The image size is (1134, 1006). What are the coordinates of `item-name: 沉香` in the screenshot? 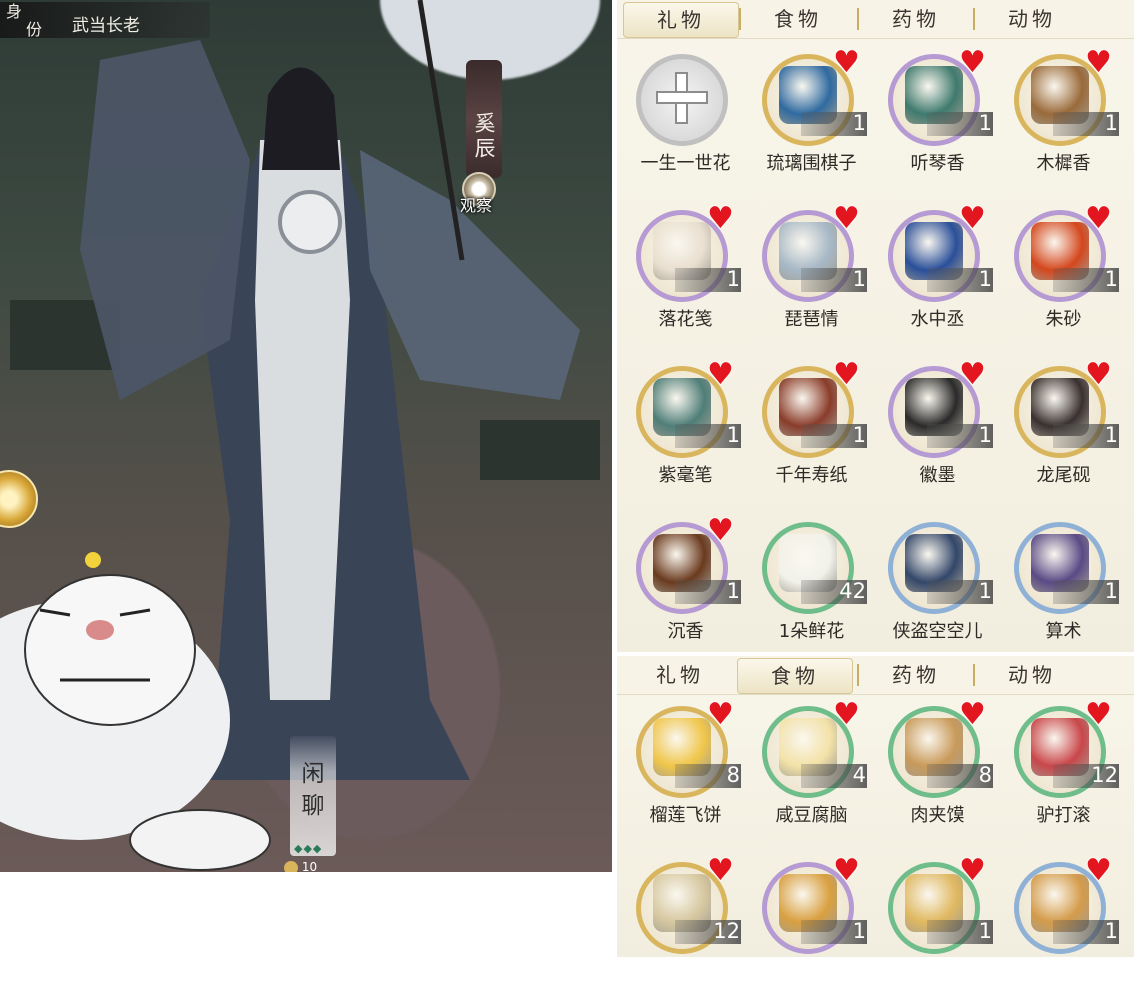 It's located at (685, 631).